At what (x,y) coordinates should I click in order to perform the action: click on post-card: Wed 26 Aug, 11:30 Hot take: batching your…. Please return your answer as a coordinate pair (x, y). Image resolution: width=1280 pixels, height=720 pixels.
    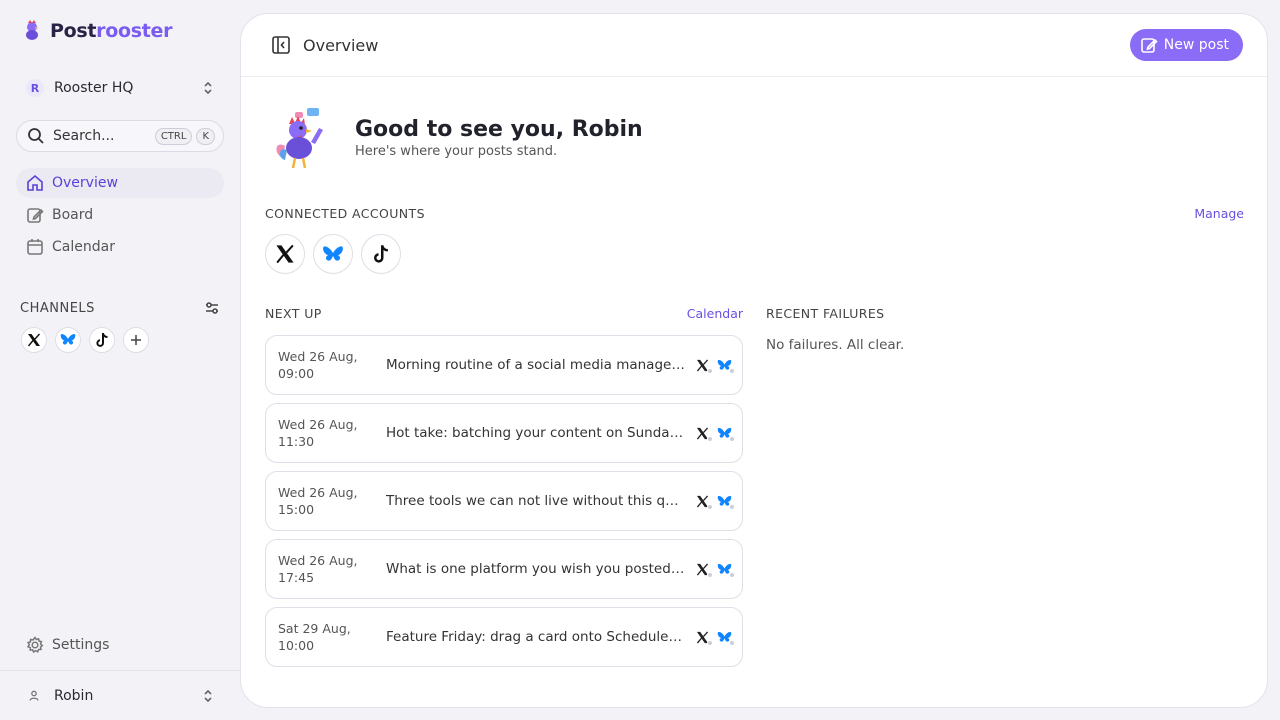
    Looking at the image, I should click on (504, 433).